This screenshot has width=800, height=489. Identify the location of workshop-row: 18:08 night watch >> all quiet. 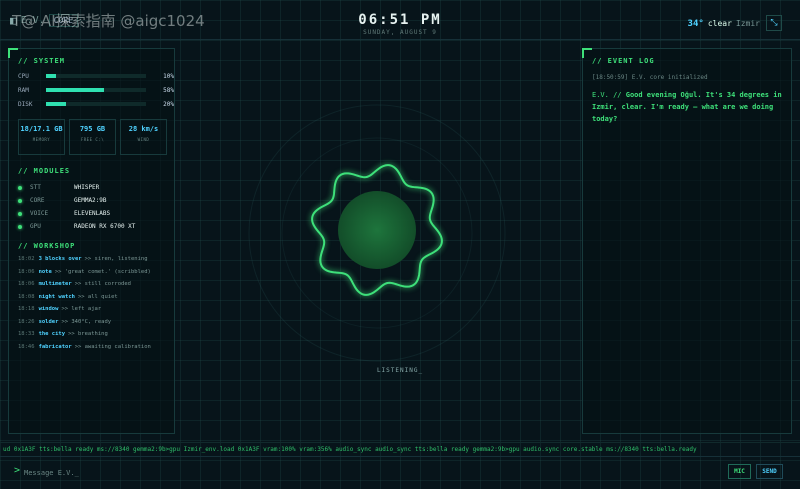
(94, 300).